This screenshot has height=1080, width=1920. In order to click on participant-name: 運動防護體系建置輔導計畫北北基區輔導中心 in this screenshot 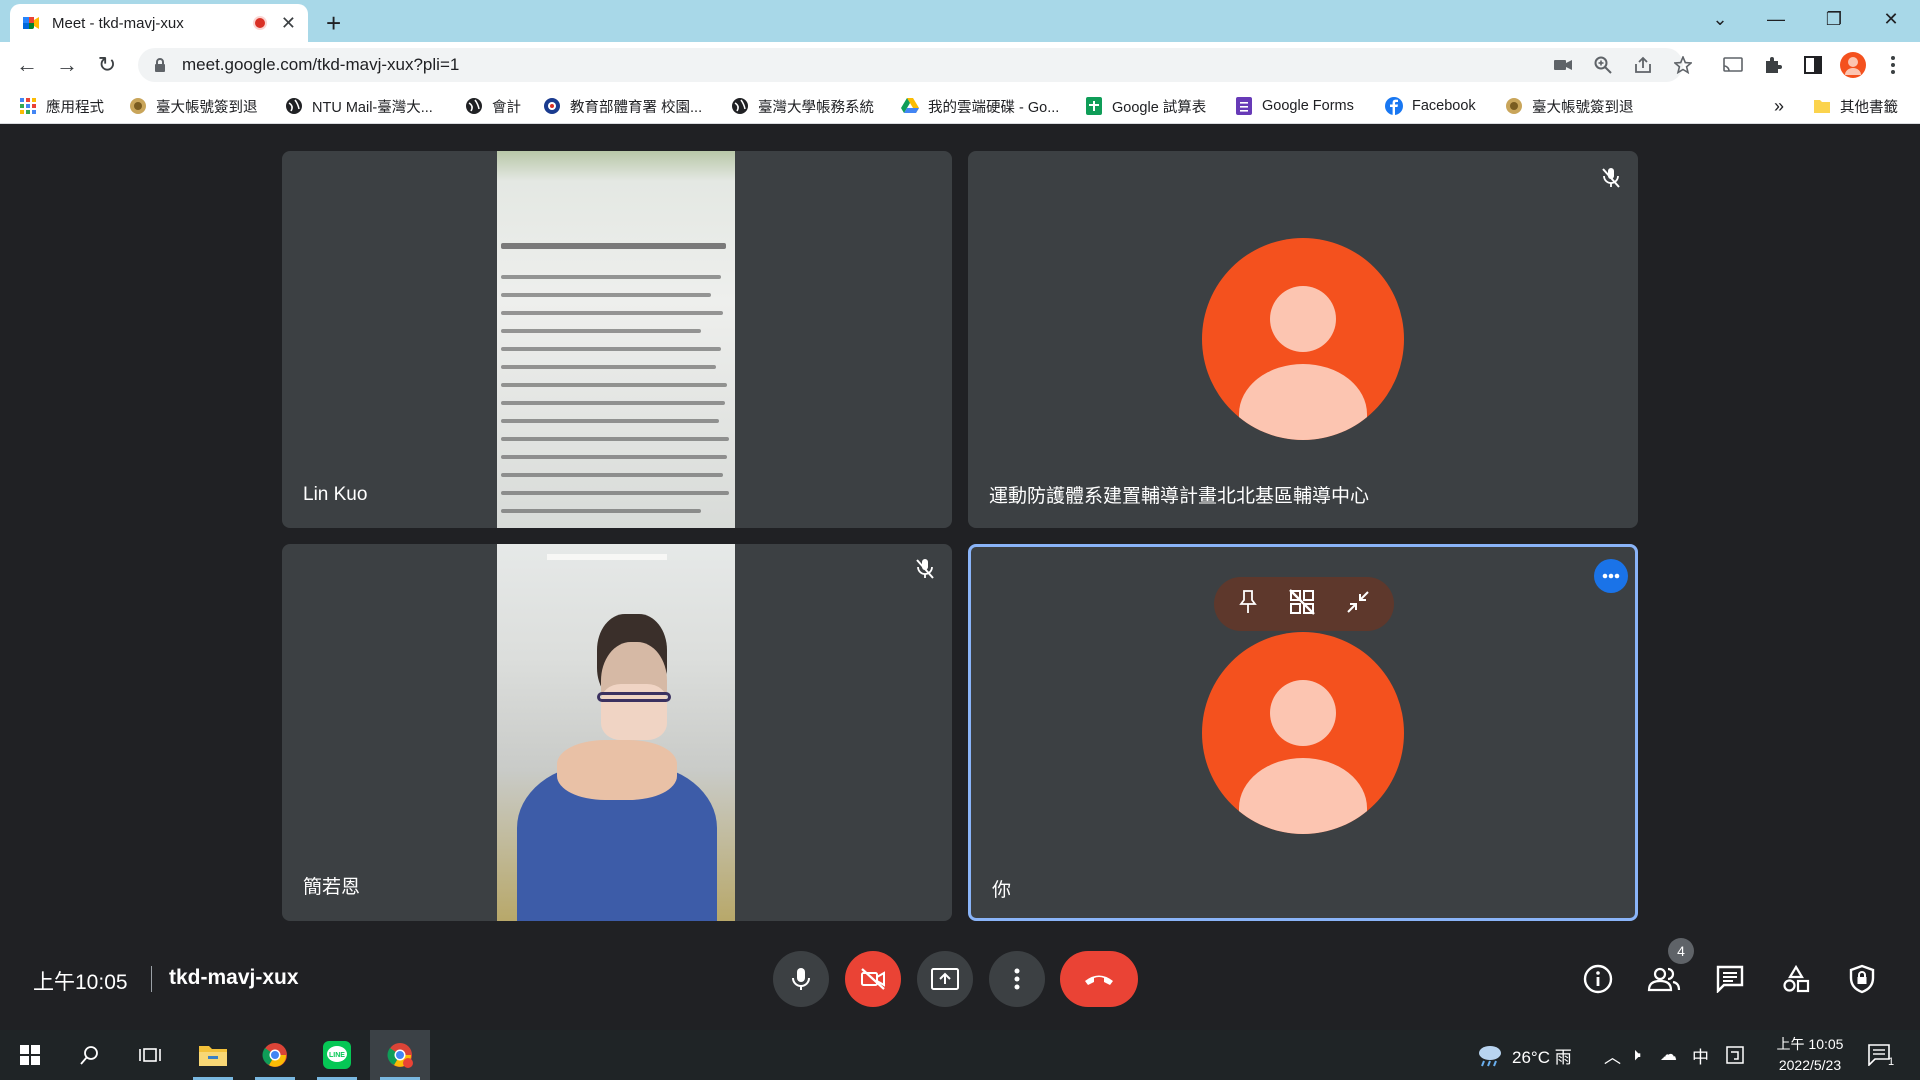, I will do `click(1179, 496)`.